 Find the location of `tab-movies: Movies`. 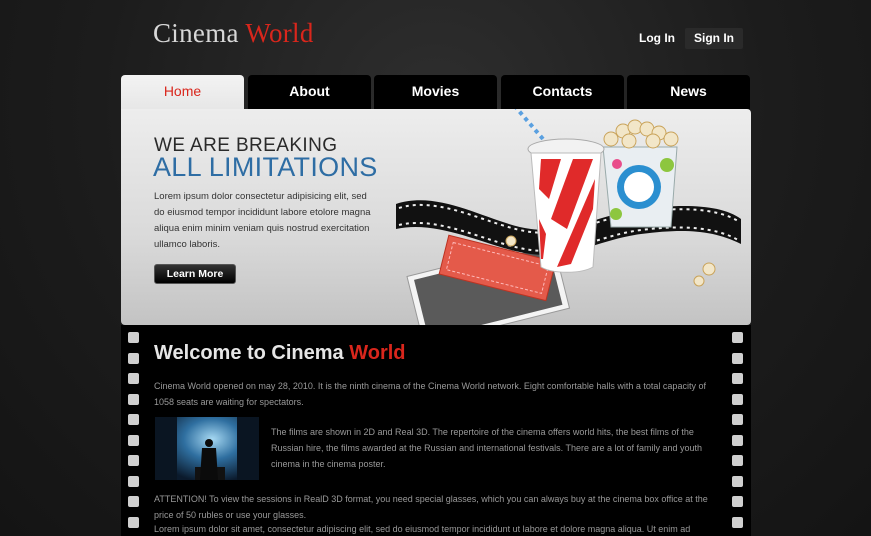

tab-movies: Movies is located at coordinates (435, 92).